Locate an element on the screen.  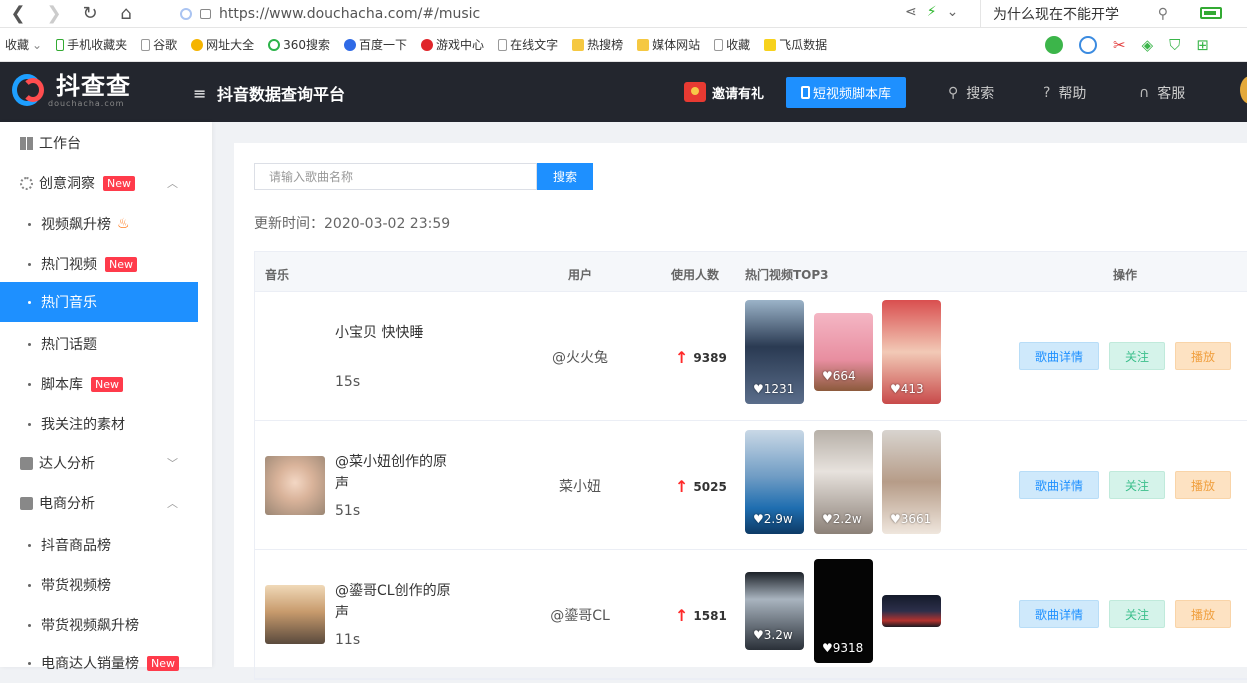
lightning-icon: ⚡ is located at coordinates (932, 12).